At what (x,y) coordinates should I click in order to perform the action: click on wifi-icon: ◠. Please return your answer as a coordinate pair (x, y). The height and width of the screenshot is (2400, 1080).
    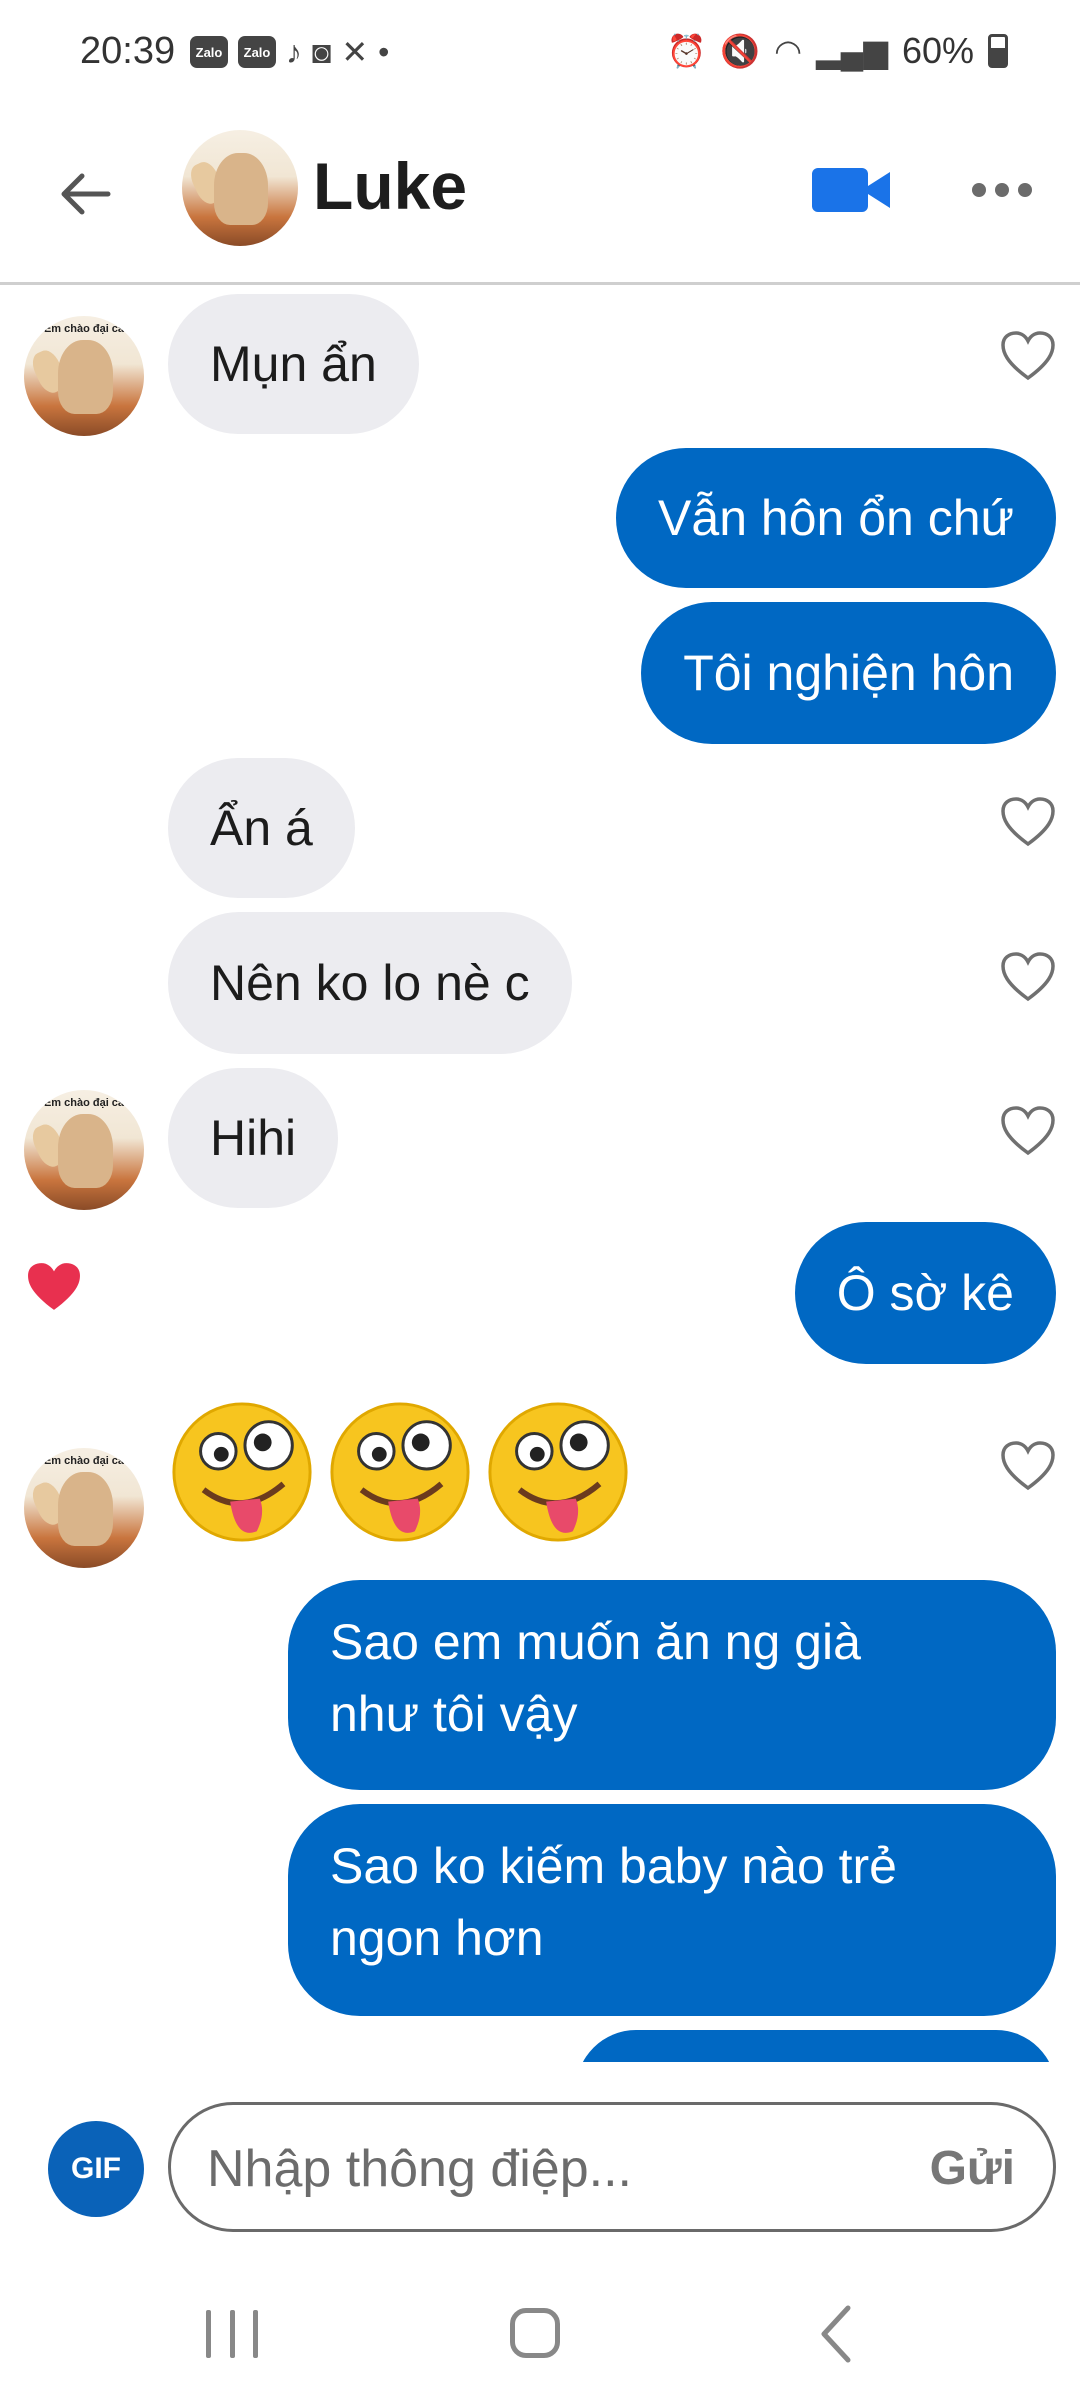
    Looking at the image, I should click on (788, 51).